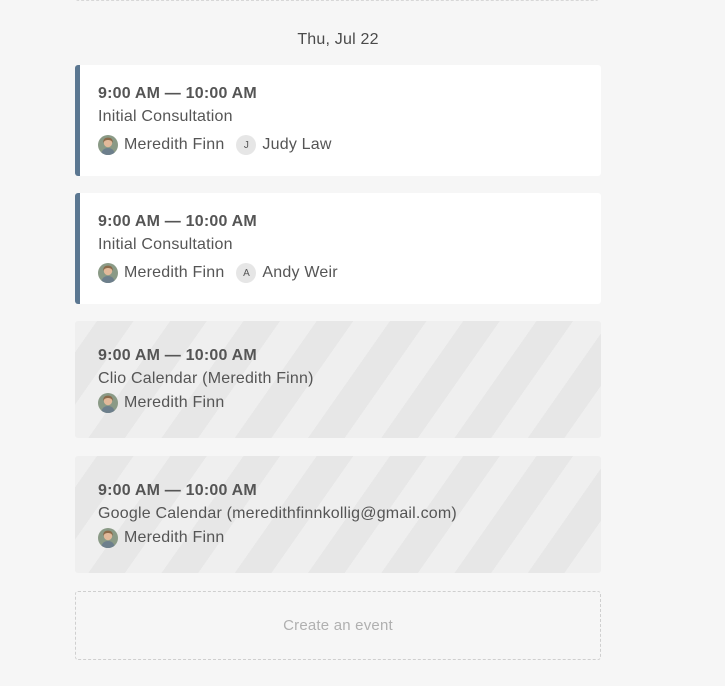 The width and height of the screenshot is (725, 686). What do you see at coordinates (300, 272) in the screenshot?
I see `attendee-name: Andy Weir` at bounding box center [300, 272].